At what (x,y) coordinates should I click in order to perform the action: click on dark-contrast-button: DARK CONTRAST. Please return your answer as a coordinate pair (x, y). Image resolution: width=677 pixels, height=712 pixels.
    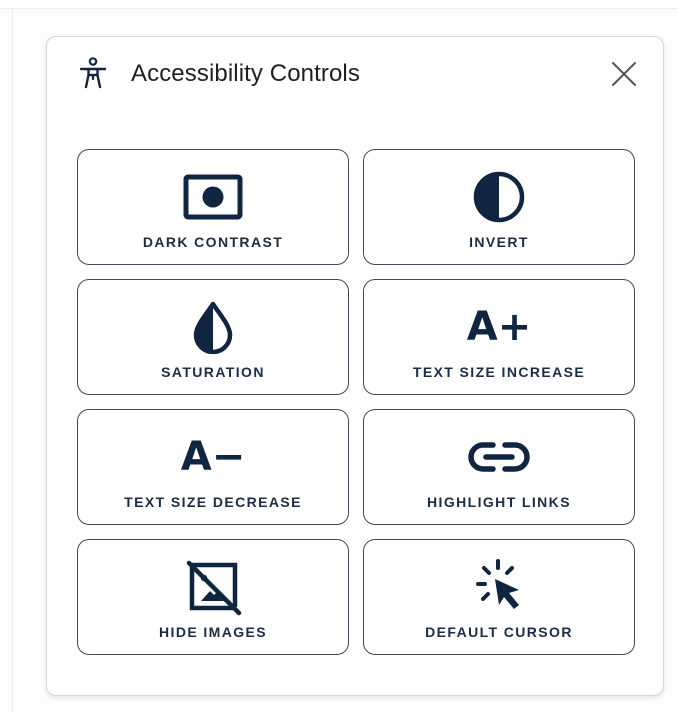
    Looking at the image, I should click on (213, 207).